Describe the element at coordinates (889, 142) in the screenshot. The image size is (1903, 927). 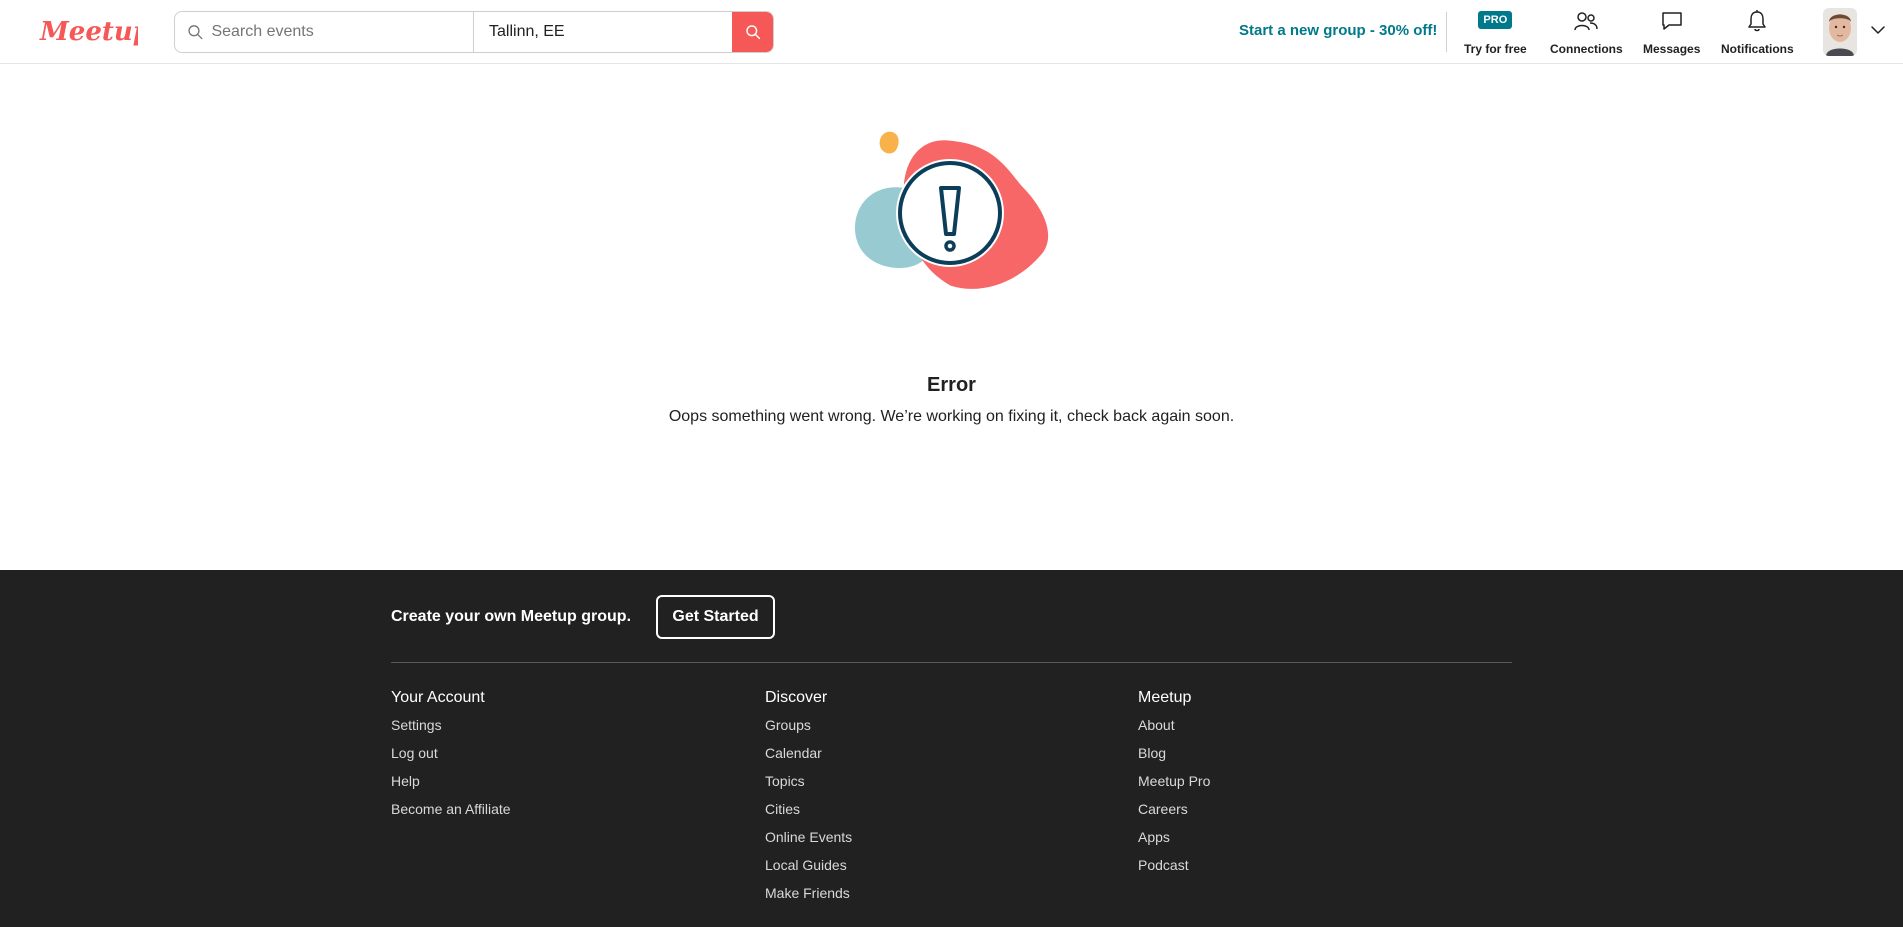
I see `yellow-blob` at that location.